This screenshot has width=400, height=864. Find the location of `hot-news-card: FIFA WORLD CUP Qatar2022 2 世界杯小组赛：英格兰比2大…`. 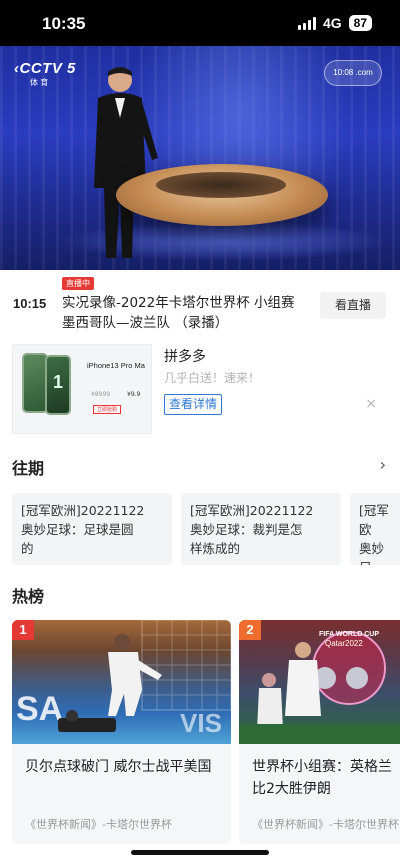

hot-news-card: FIFA WORLD CUP Qatar2022 2 世界杯小组赛：英格兰比2大… is located at coordinates (319, 732).